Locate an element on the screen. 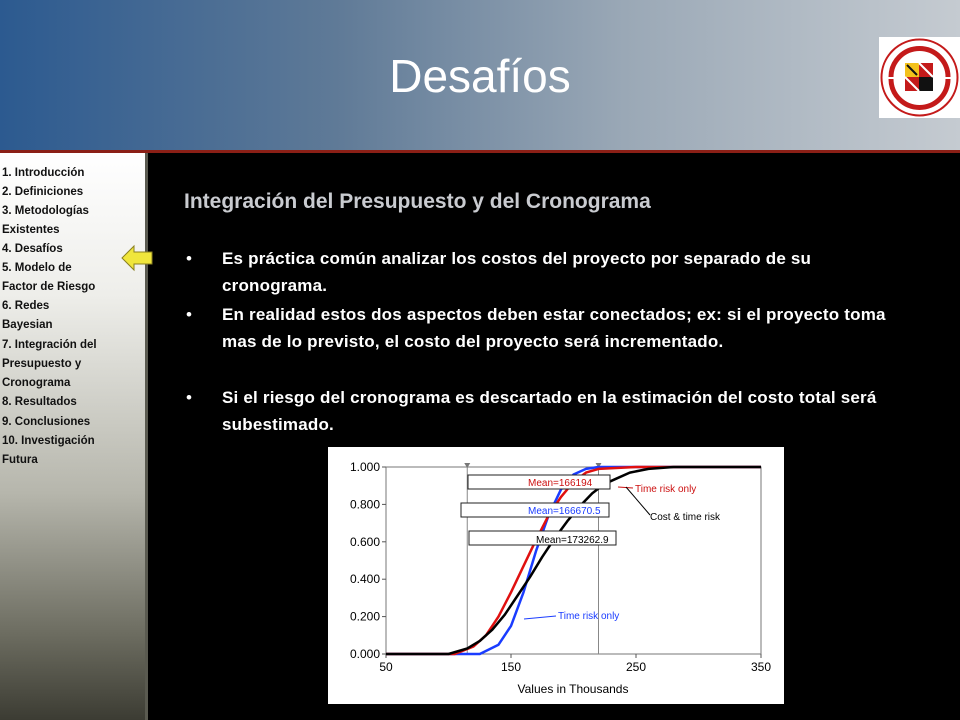 The image size is (960, 720). y-tick-label: 1.000 is located at coordinates (365, 467).